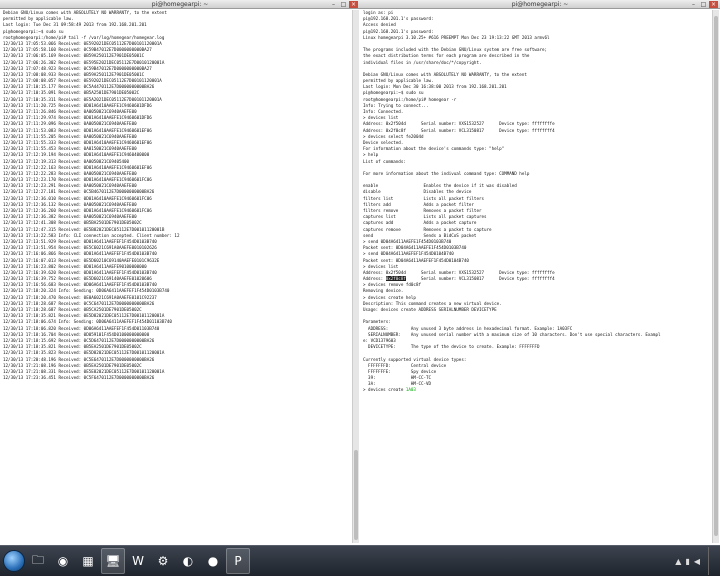  What do you see at coordinates (188, 561) in the screenshot?
I see `taskbar-media-icon: ◐` at bounding box center [188, 561].